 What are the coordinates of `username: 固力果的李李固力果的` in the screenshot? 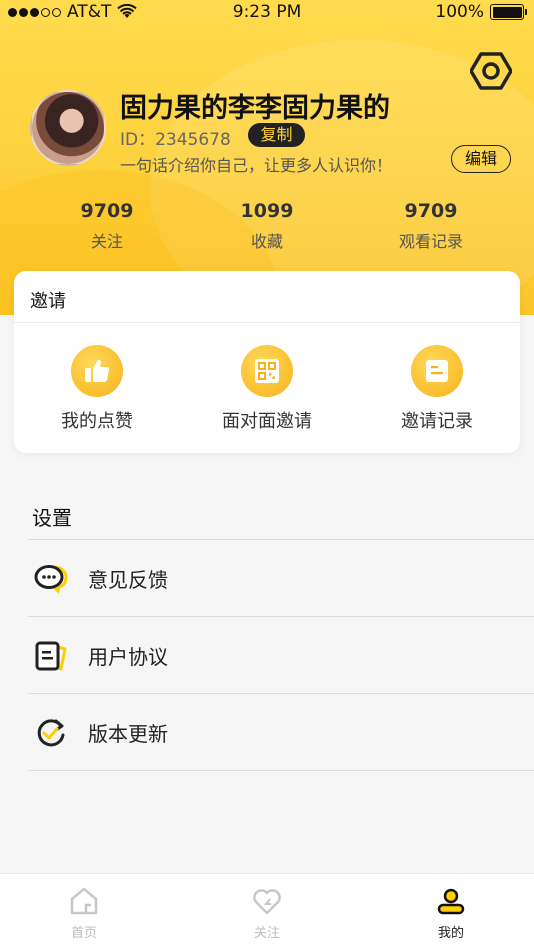 It's located at (255, 108).